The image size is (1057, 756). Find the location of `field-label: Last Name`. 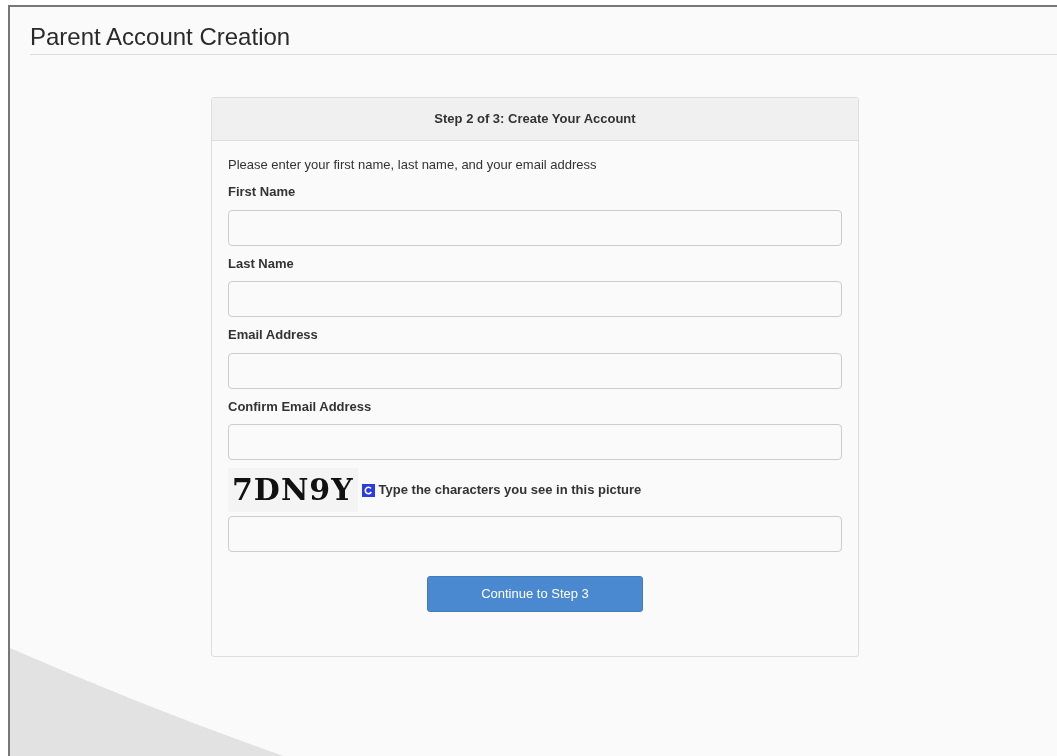

field-label: Last Name is located at coordinates (261, 263).